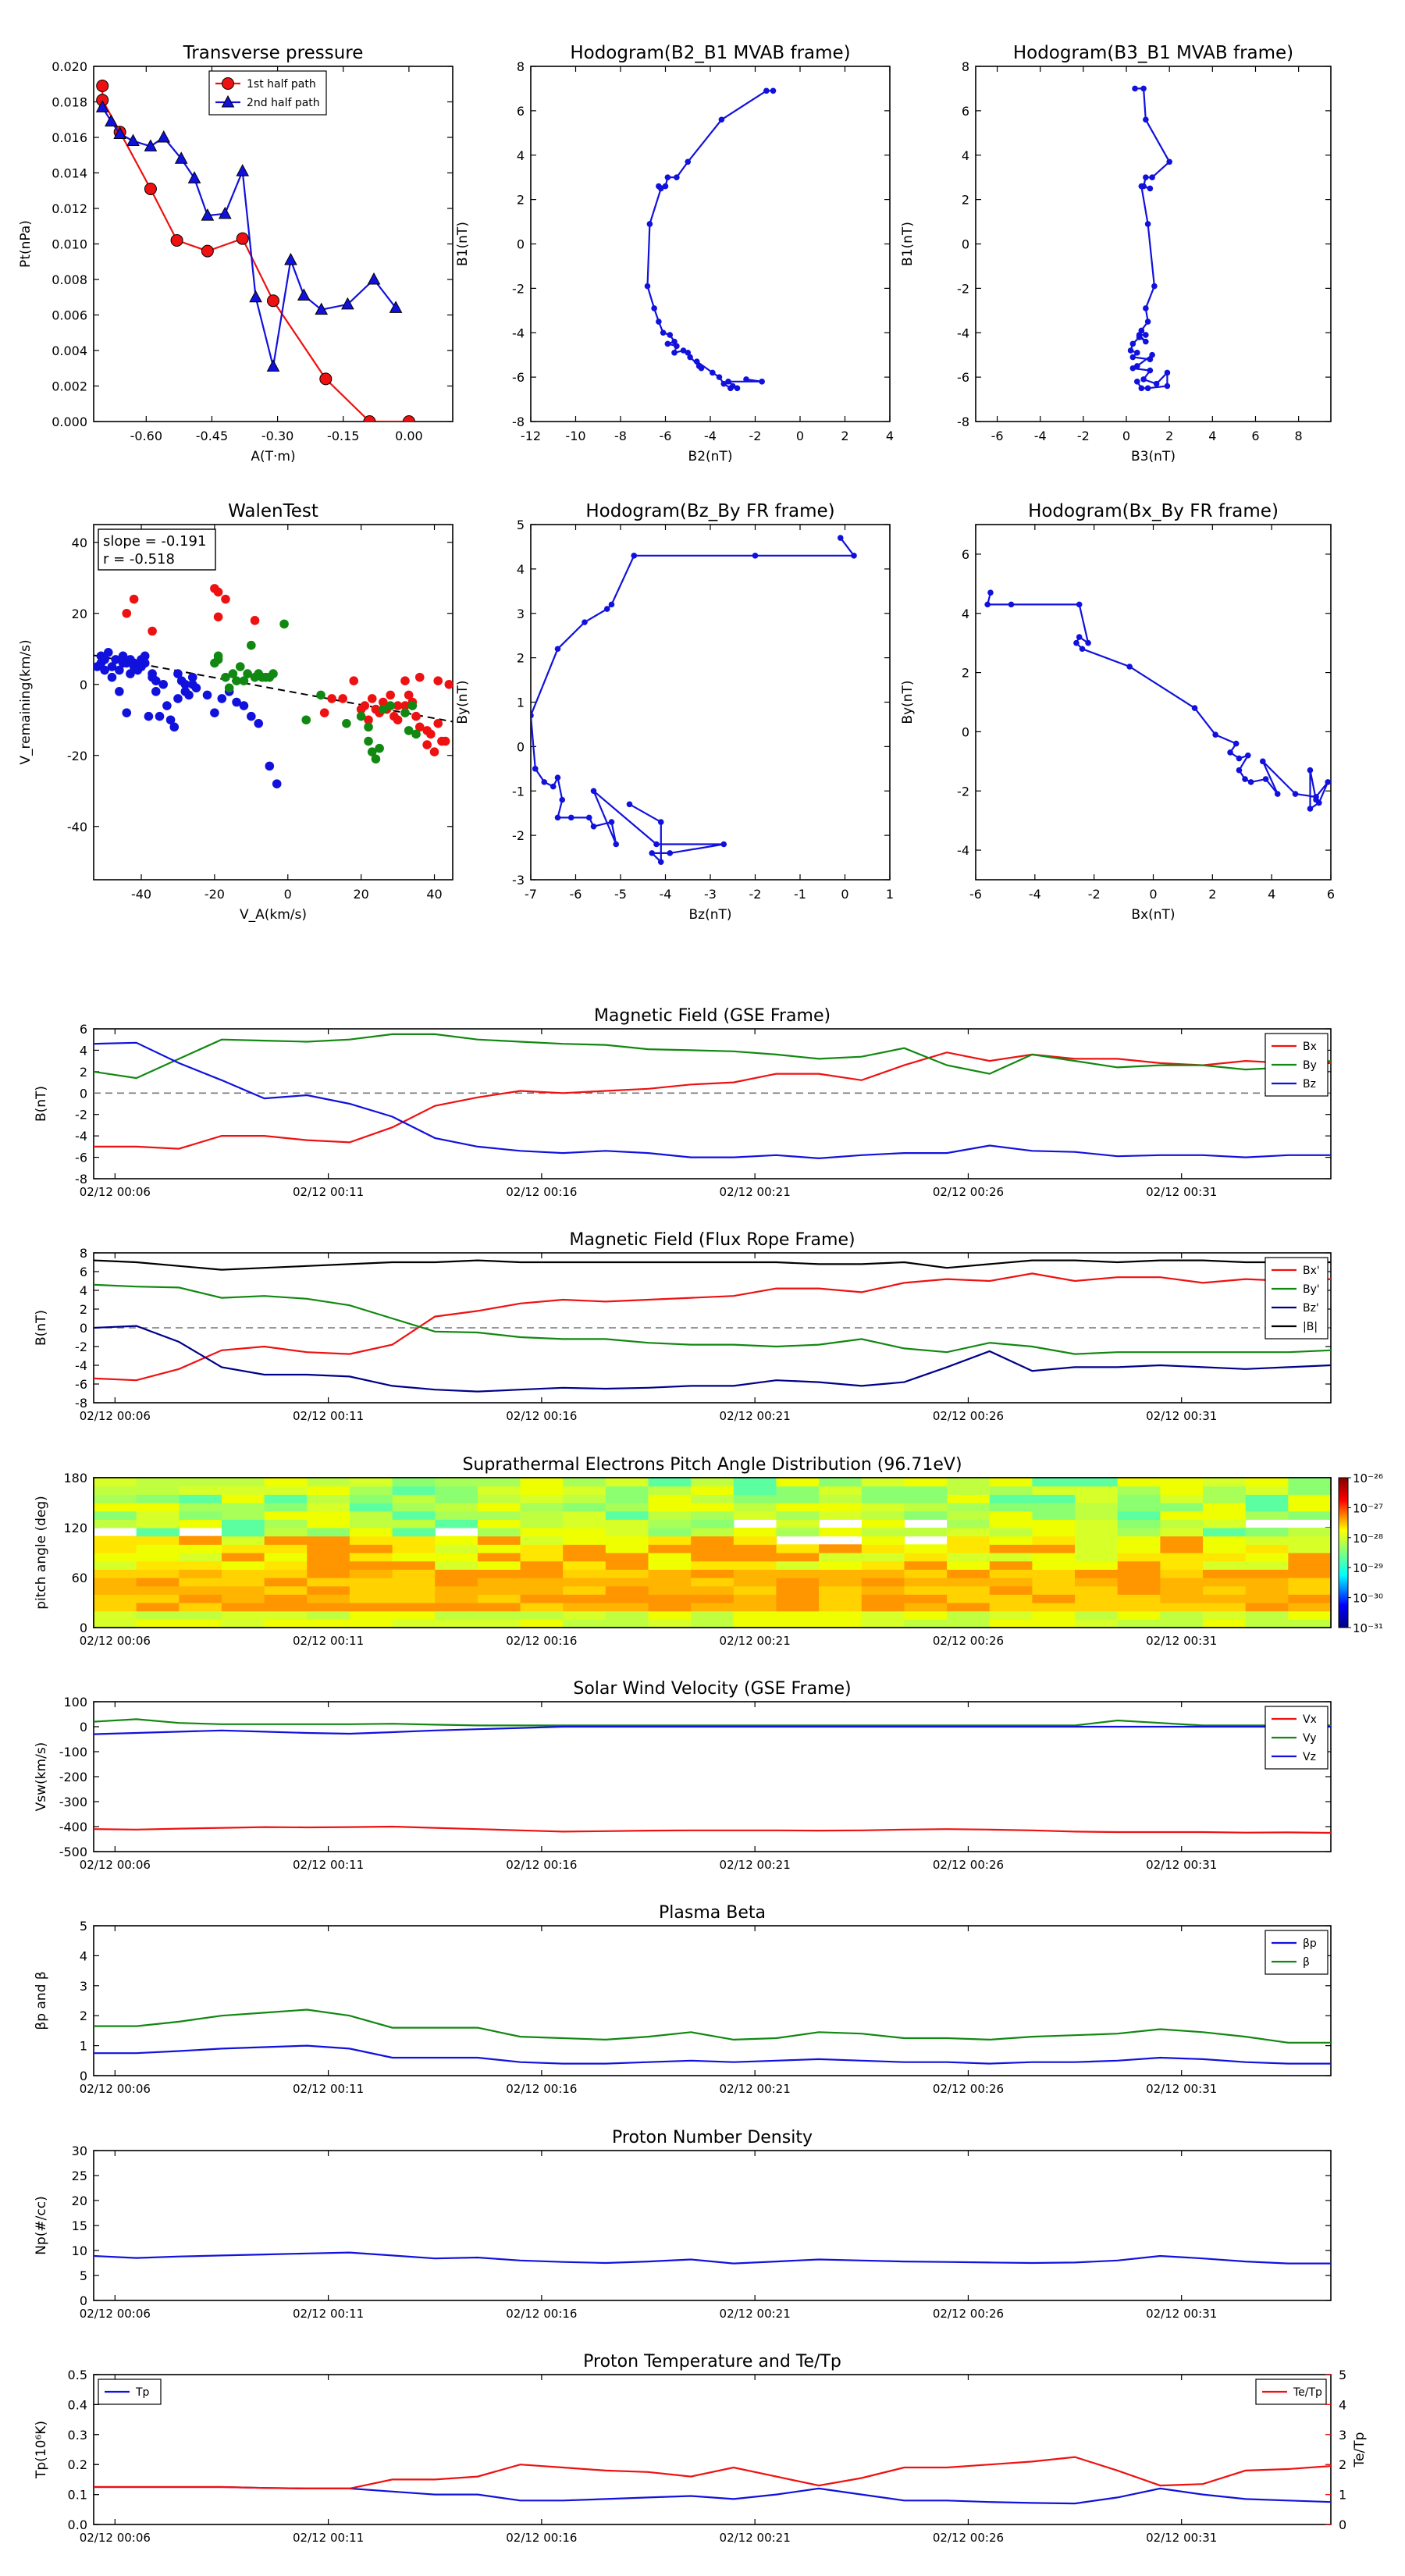  What do you see at coordinates (80, 1578) in the screenshot?
I see `y-tick-label: 60` at bounding box center [80, 1578].